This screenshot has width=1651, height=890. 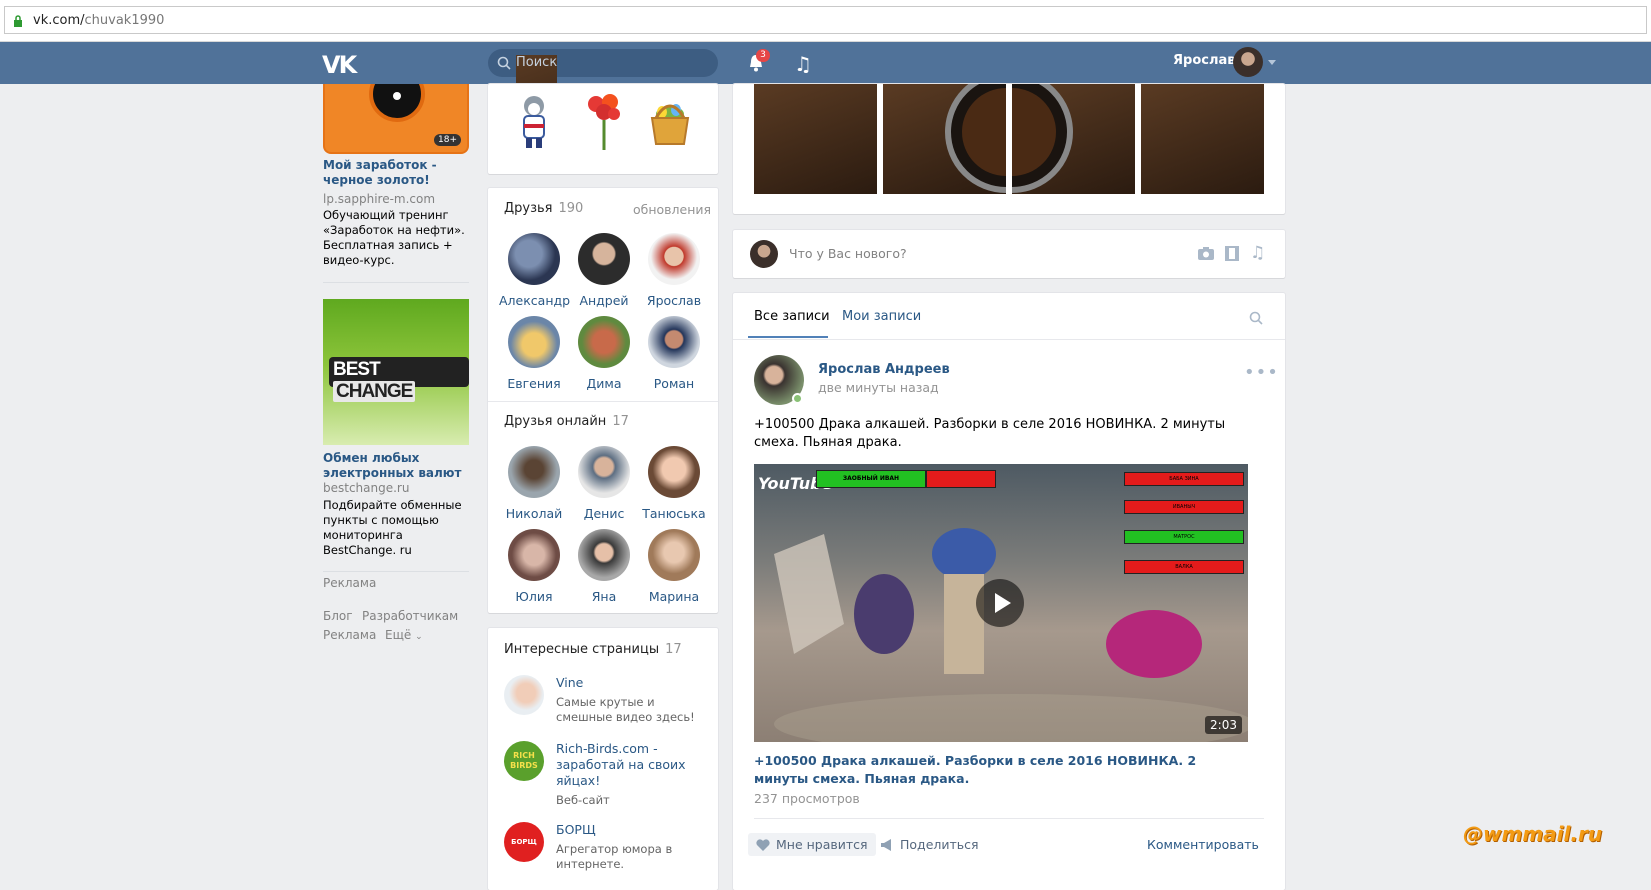 What do you see at coordinates (524, 760) in the screenshot?
I see `rich-birds-avatar-label: RICH BIRDS` at bounding box center [524, 760].